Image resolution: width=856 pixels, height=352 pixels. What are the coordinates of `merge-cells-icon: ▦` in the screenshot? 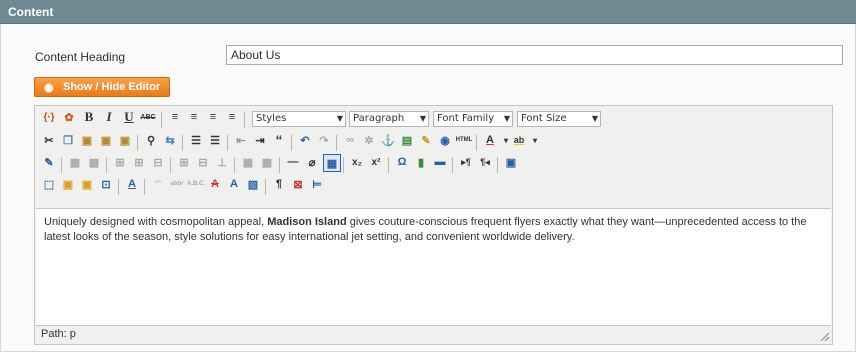 It's located at (248, 162).